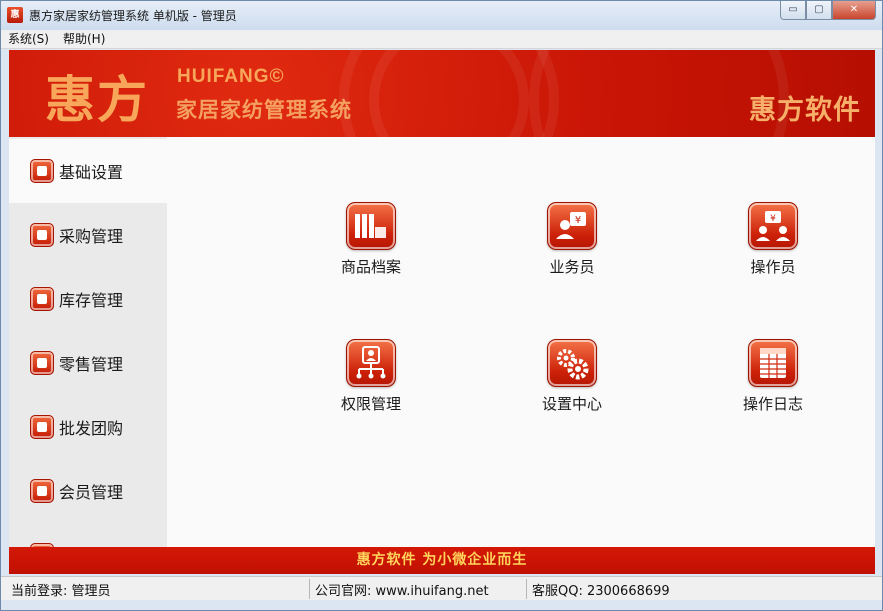 Image resolution: width=883 pixels, height=611 pixels. I want to click on purchase-icon, so click(42, 235).